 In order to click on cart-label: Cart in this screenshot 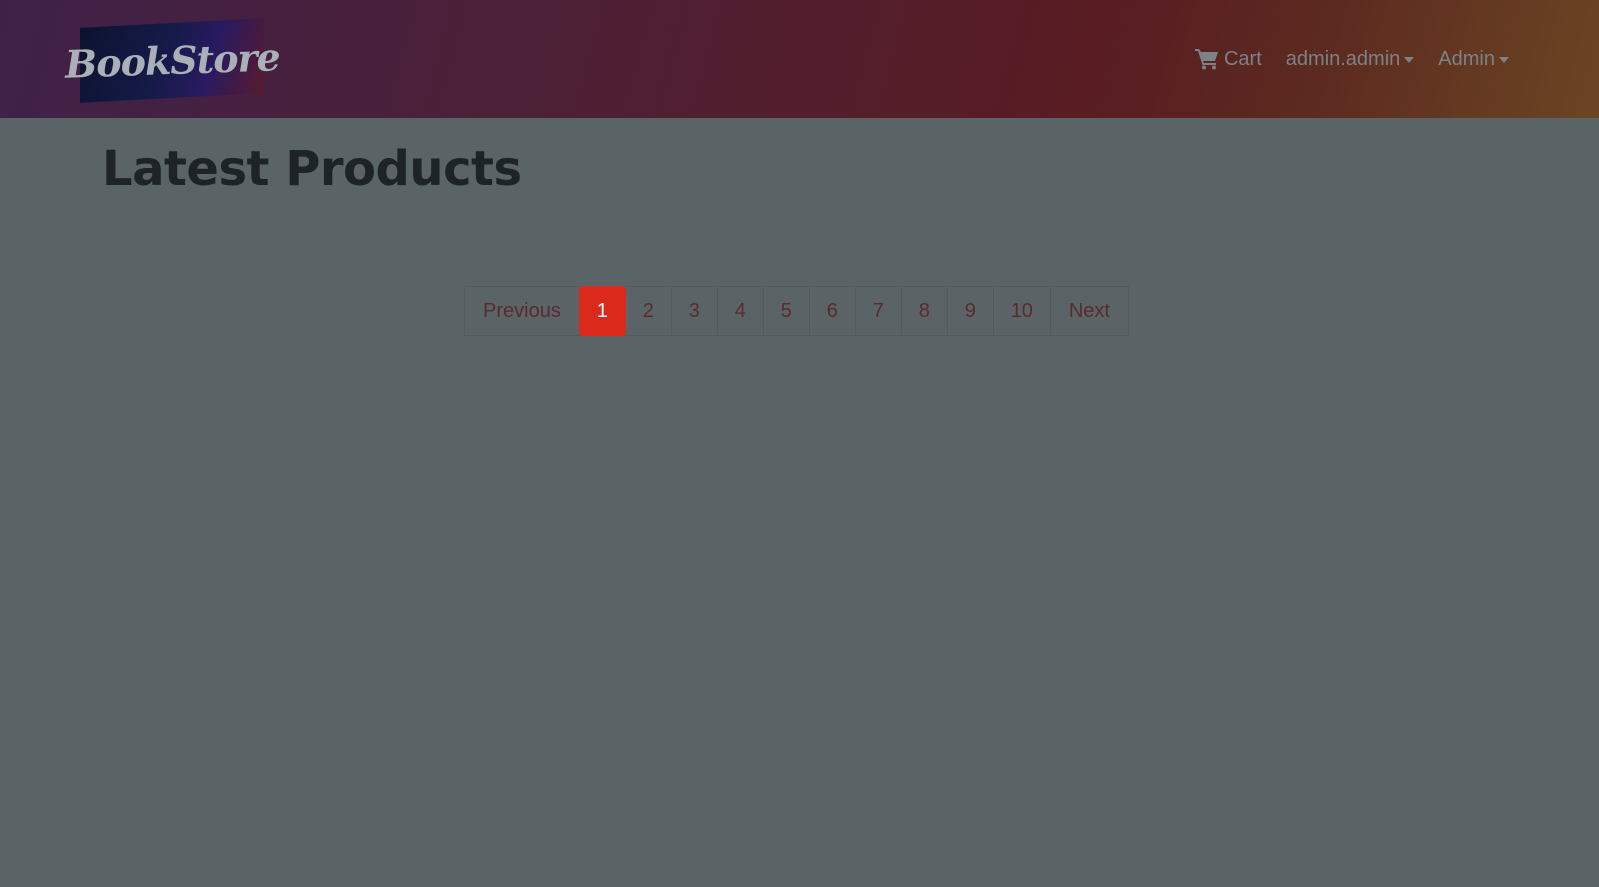, I will do `click(1242, 58)`.